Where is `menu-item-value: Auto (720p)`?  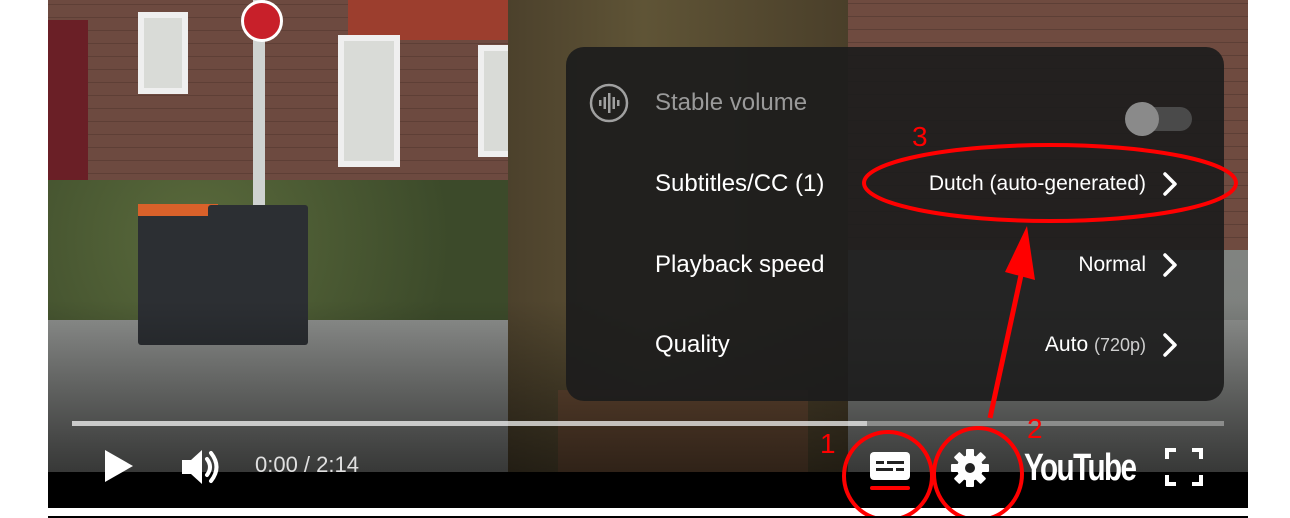 menu-item-value: Auto (720p) is located at coordinates (1095, 344).